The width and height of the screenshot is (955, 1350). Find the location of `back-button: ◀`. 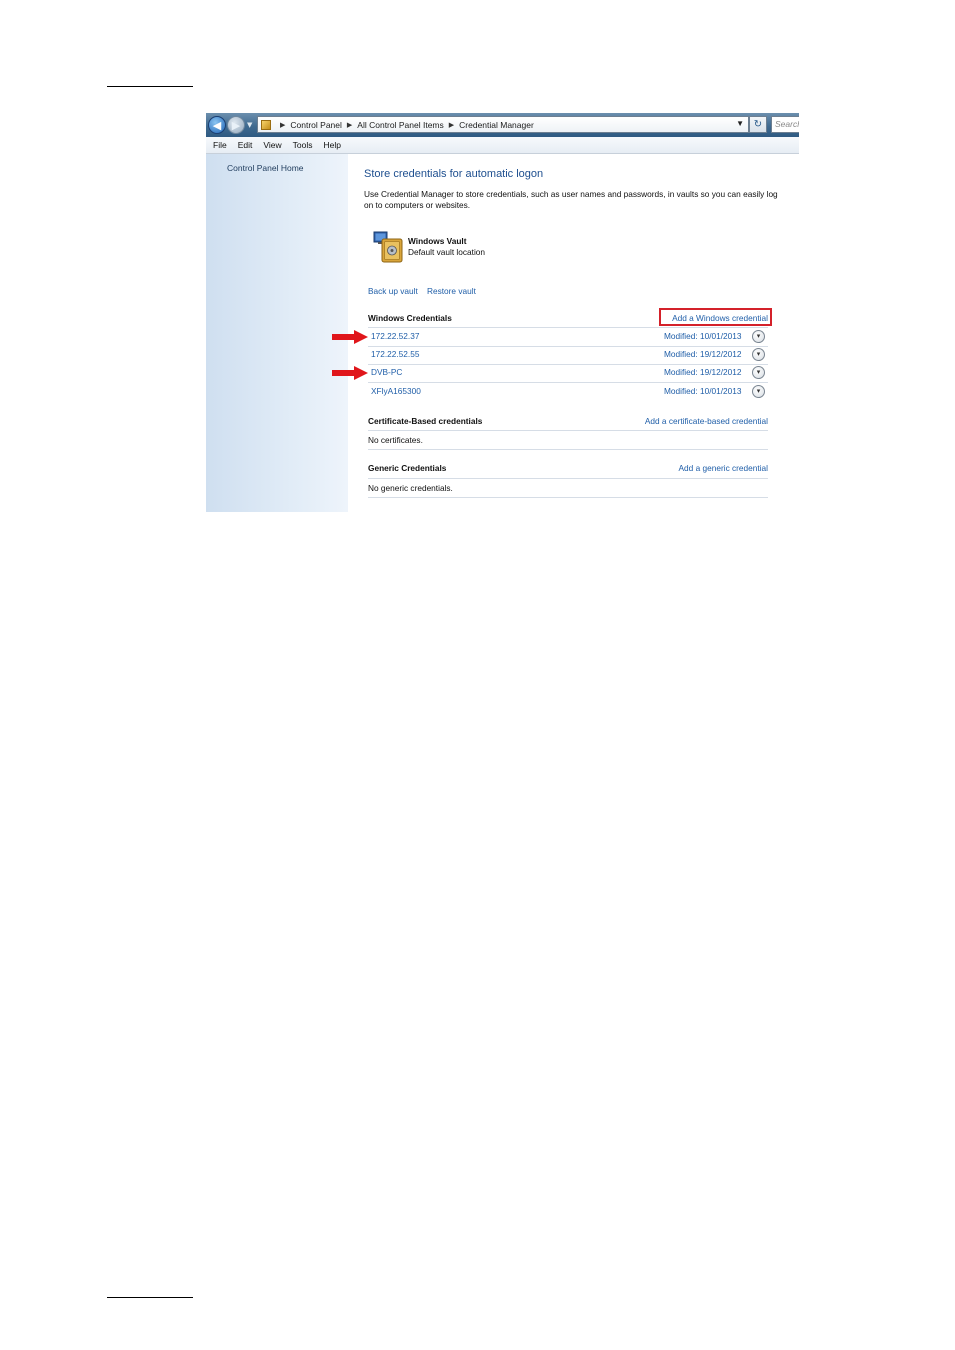

back-button: ◀ is located at coordinates (217, 125).